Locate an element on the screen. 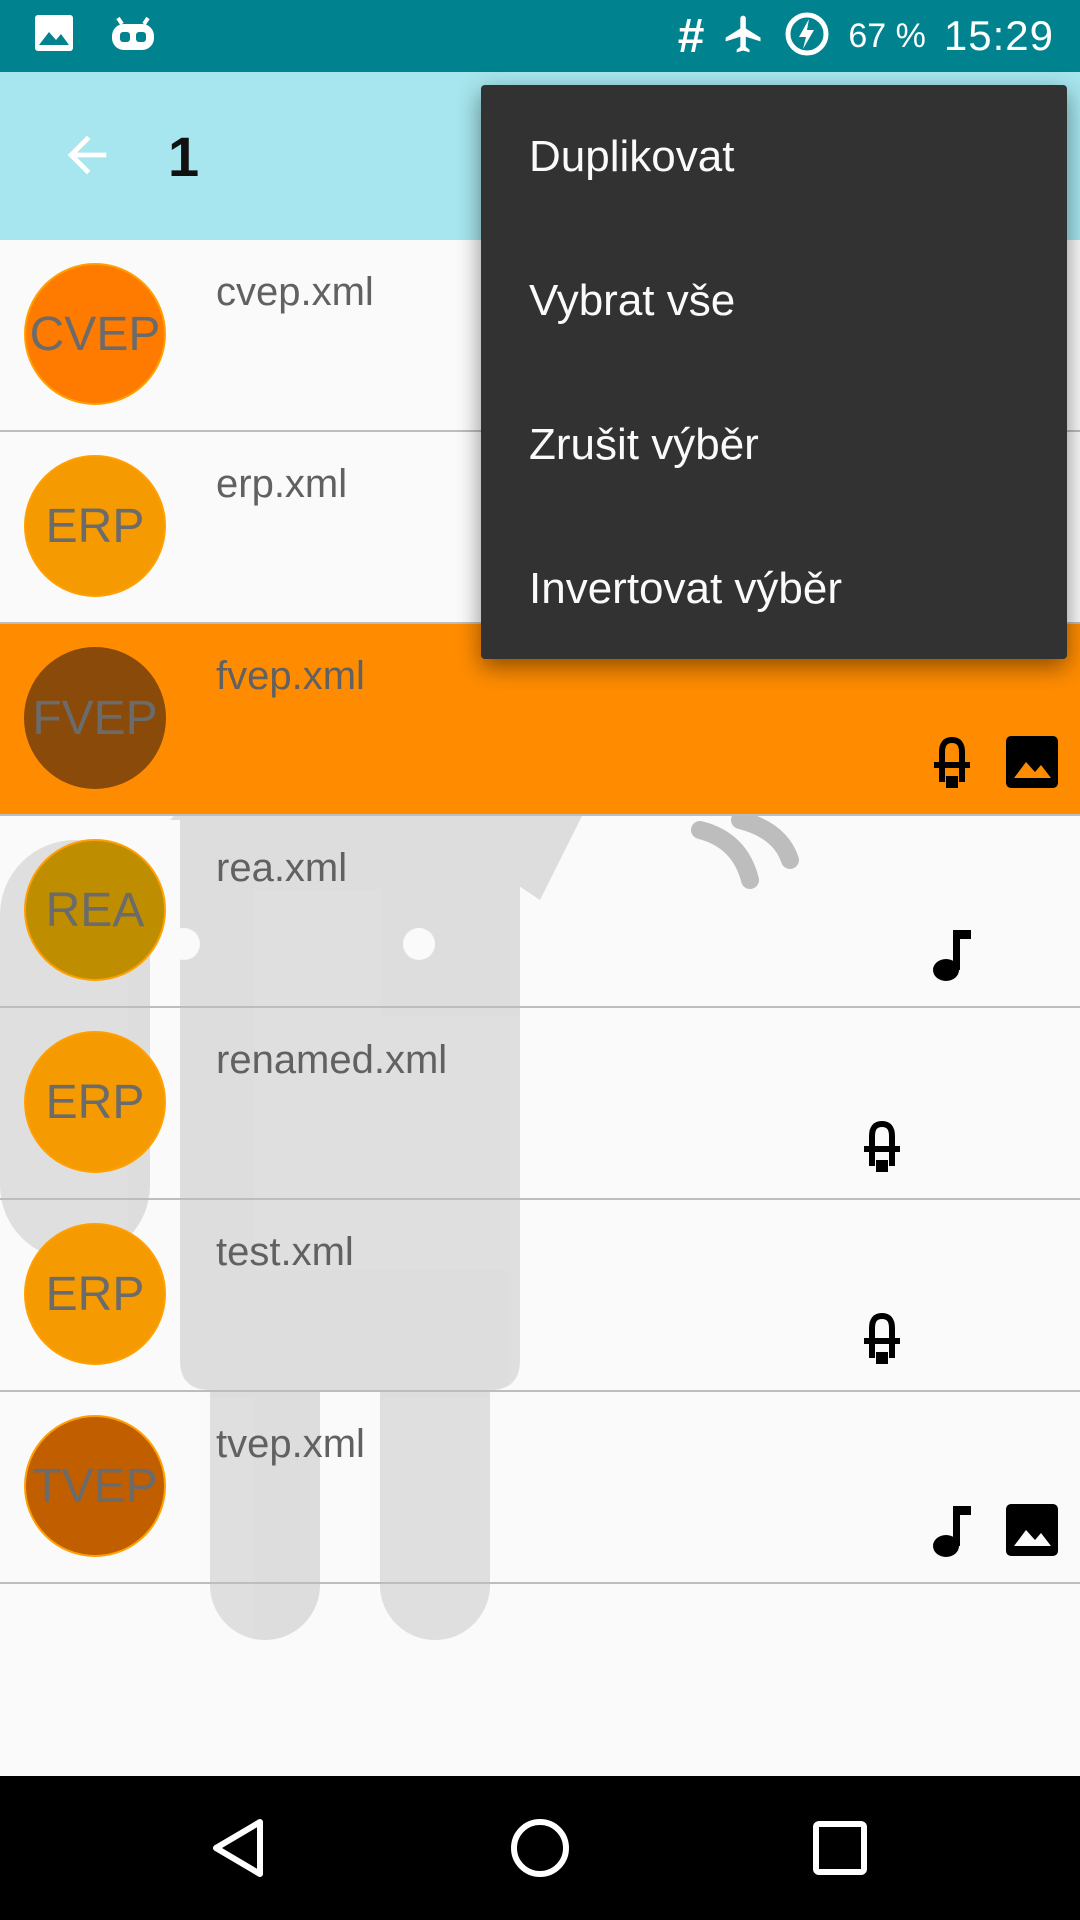 This screenshot has width=1080, height=1920. avatar-label: TVEP is located at coordinates (95, 1486).